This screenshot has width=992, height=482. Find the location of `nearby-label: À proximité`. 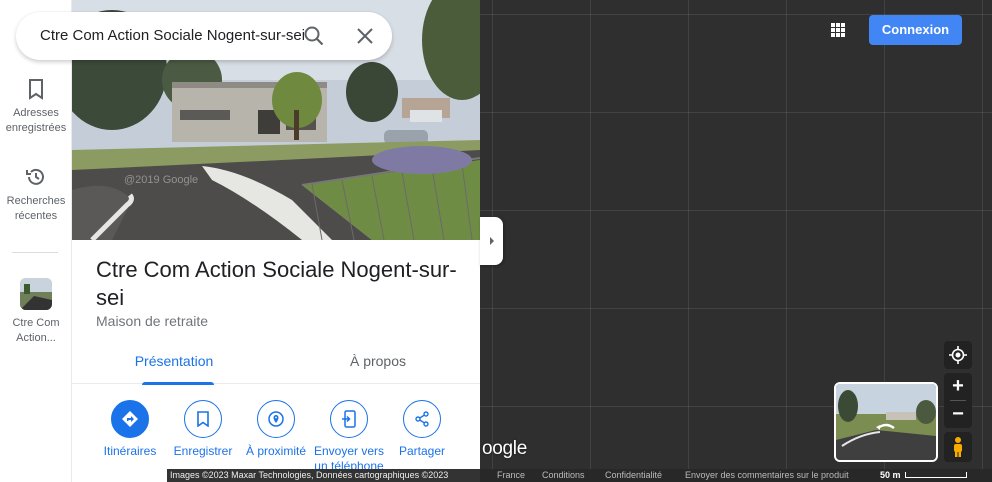

nearby-label: À proximité is located at coordinates (276, 451).